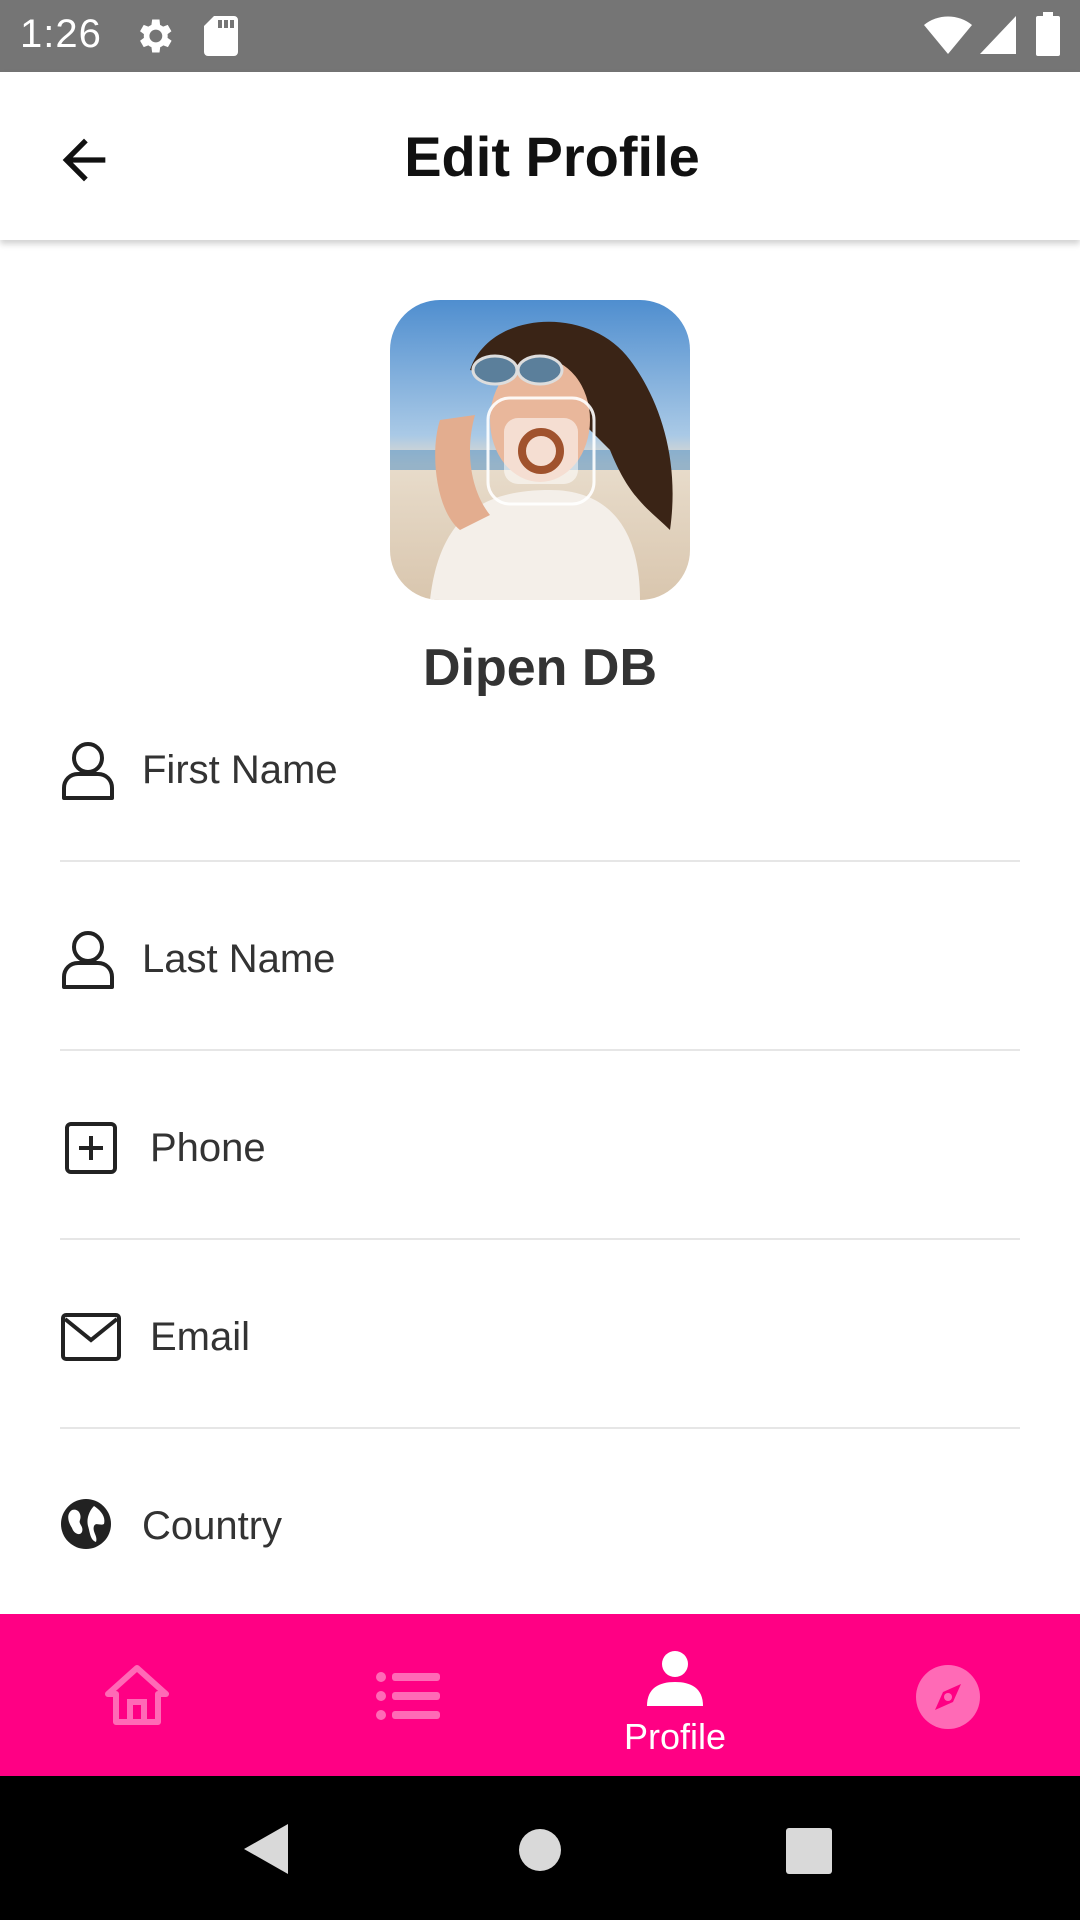  Describe the element at coordinates (240, 770) in the screenshot. I see `first-name-label: First Name` at that location.